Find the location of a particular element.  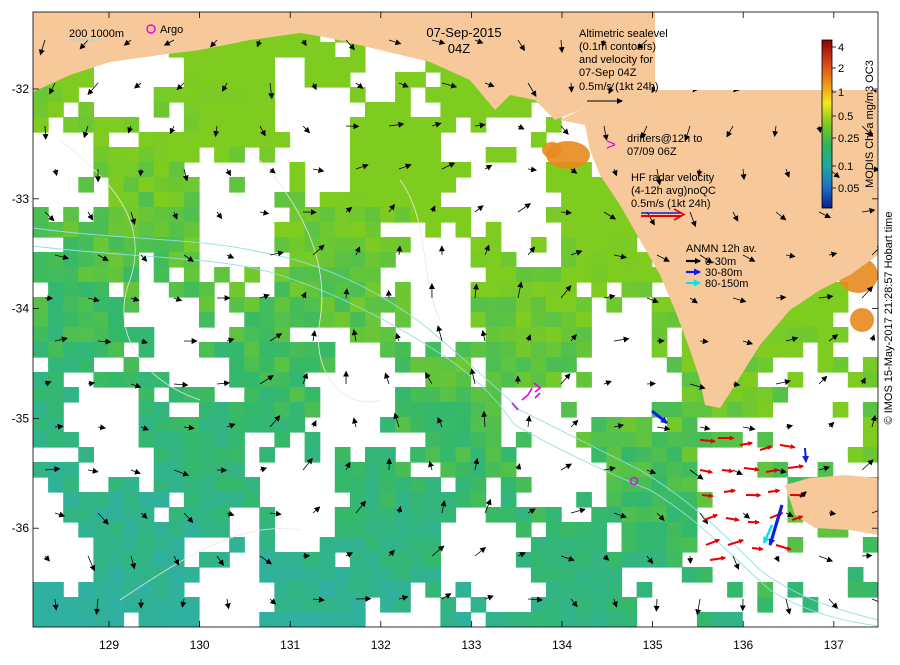

colorbar-ramp is located at coordinates (827, 124).